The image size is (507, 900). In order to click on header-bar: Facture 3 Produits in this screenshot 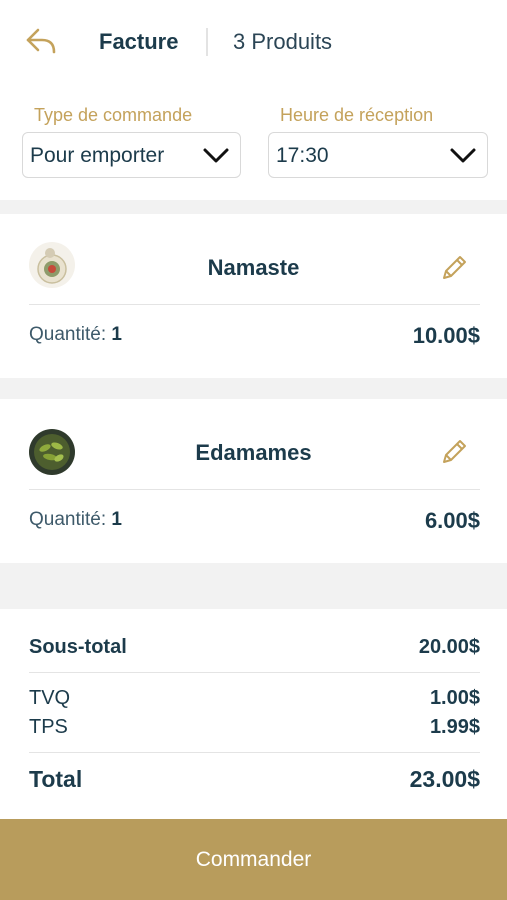, I will do `click(253, 42)`.